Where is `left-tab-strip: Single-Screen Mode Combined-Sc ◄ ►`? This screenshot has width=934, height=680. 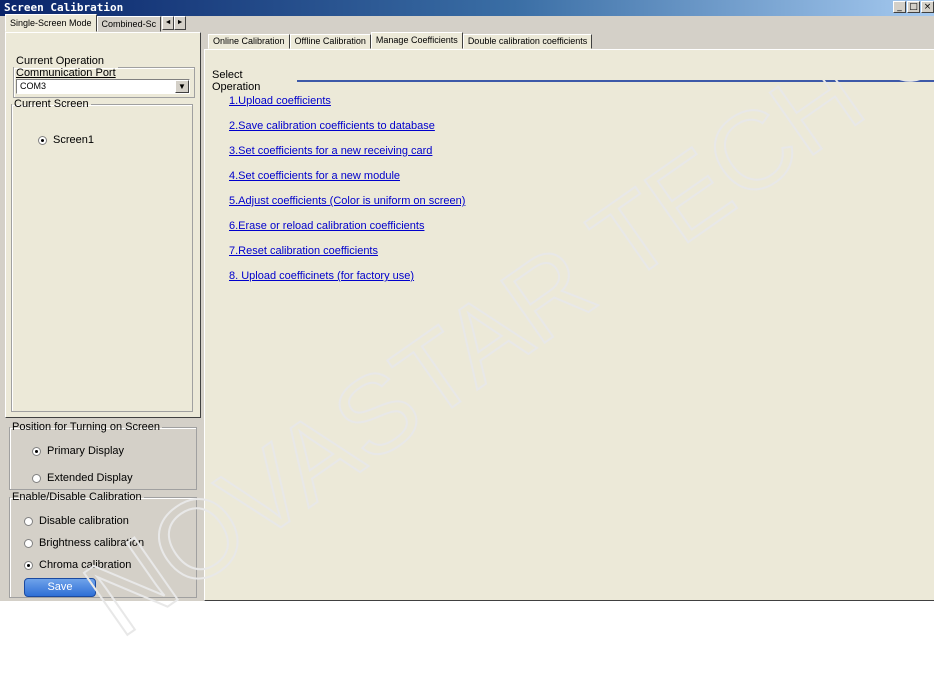
left-tab-strip: Single-Screen Mode Combined-Sc ◄ ► is located at coordinates (96, 23).